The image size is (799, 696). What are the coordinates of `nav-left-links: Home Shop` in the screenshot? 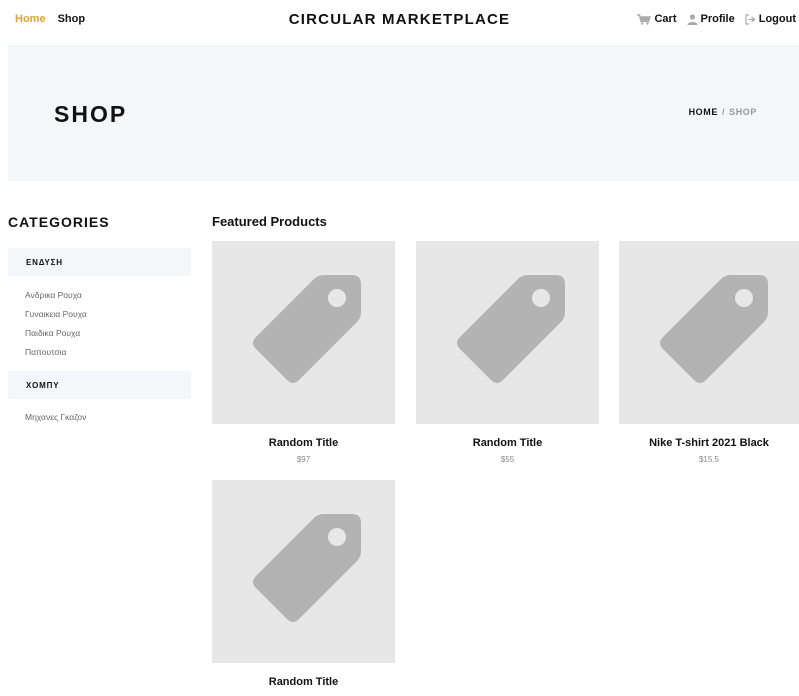 It's located at (50, 19).